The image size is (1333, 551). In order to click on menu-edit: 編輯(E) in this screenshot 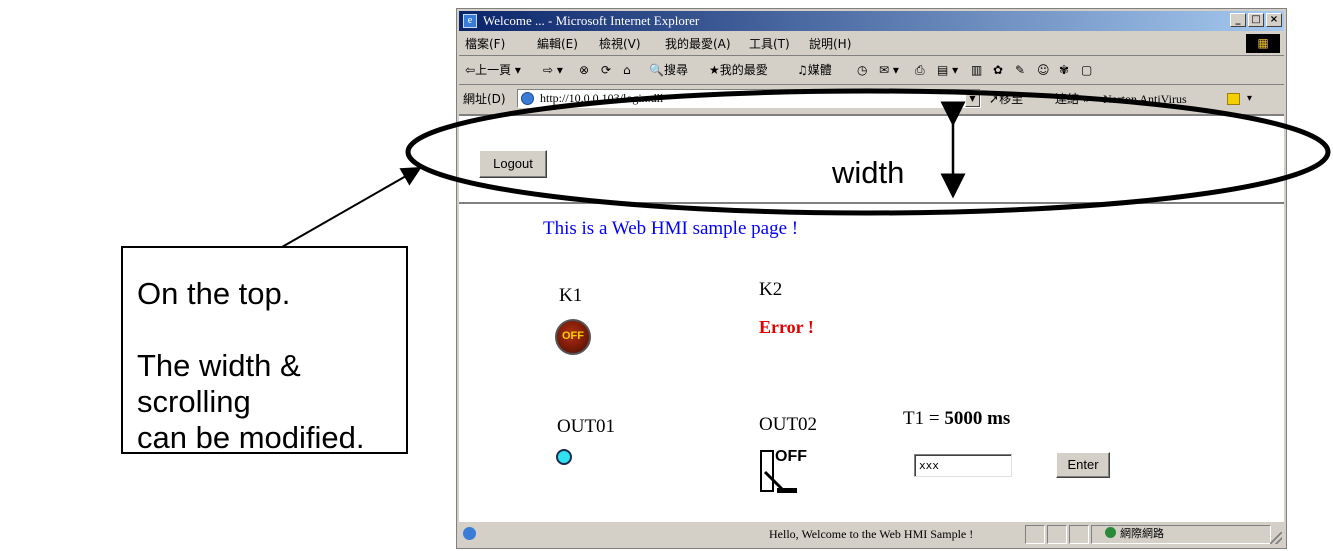, I will do `click(557, 44)`.